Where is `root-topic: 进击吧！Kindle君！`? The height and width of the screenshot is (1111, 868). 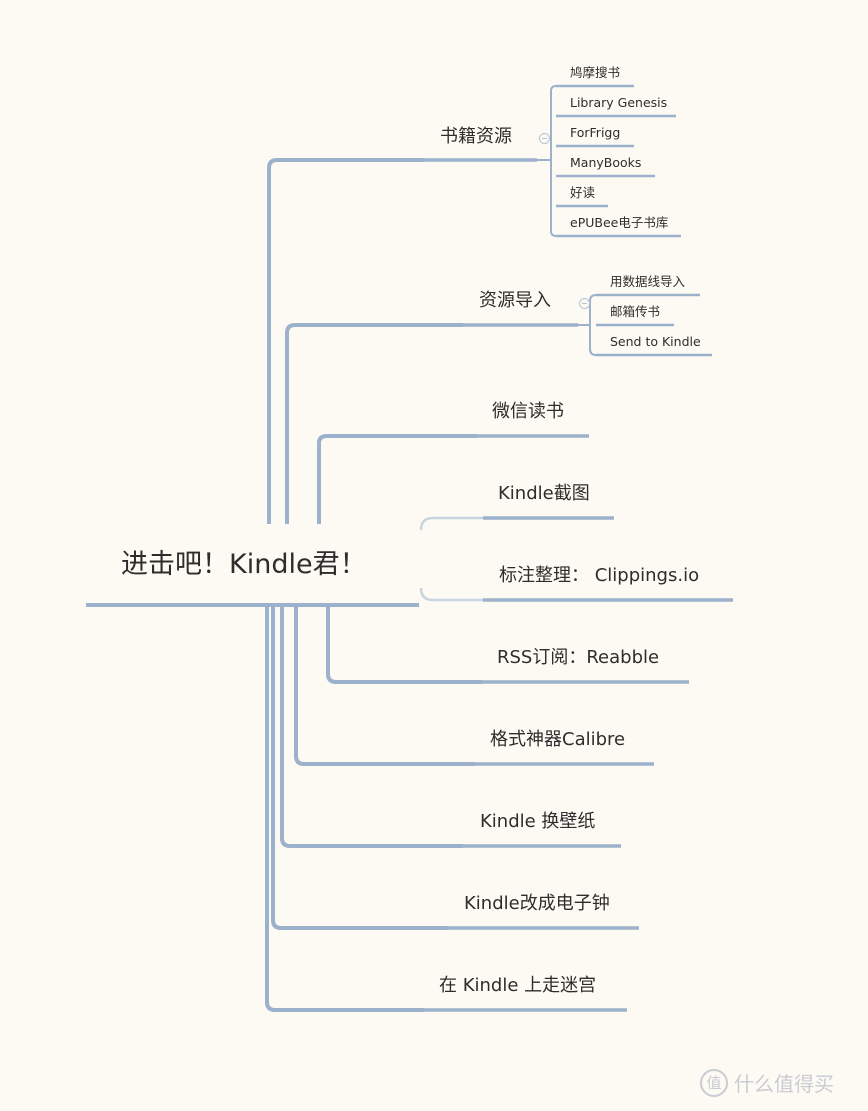
root-topic: 进击吧！Kindle君！ is located at coordinates (244, 564).